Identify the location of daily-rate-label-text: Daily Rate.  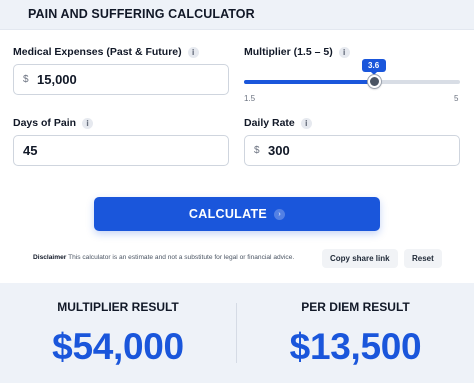
(269, 123).